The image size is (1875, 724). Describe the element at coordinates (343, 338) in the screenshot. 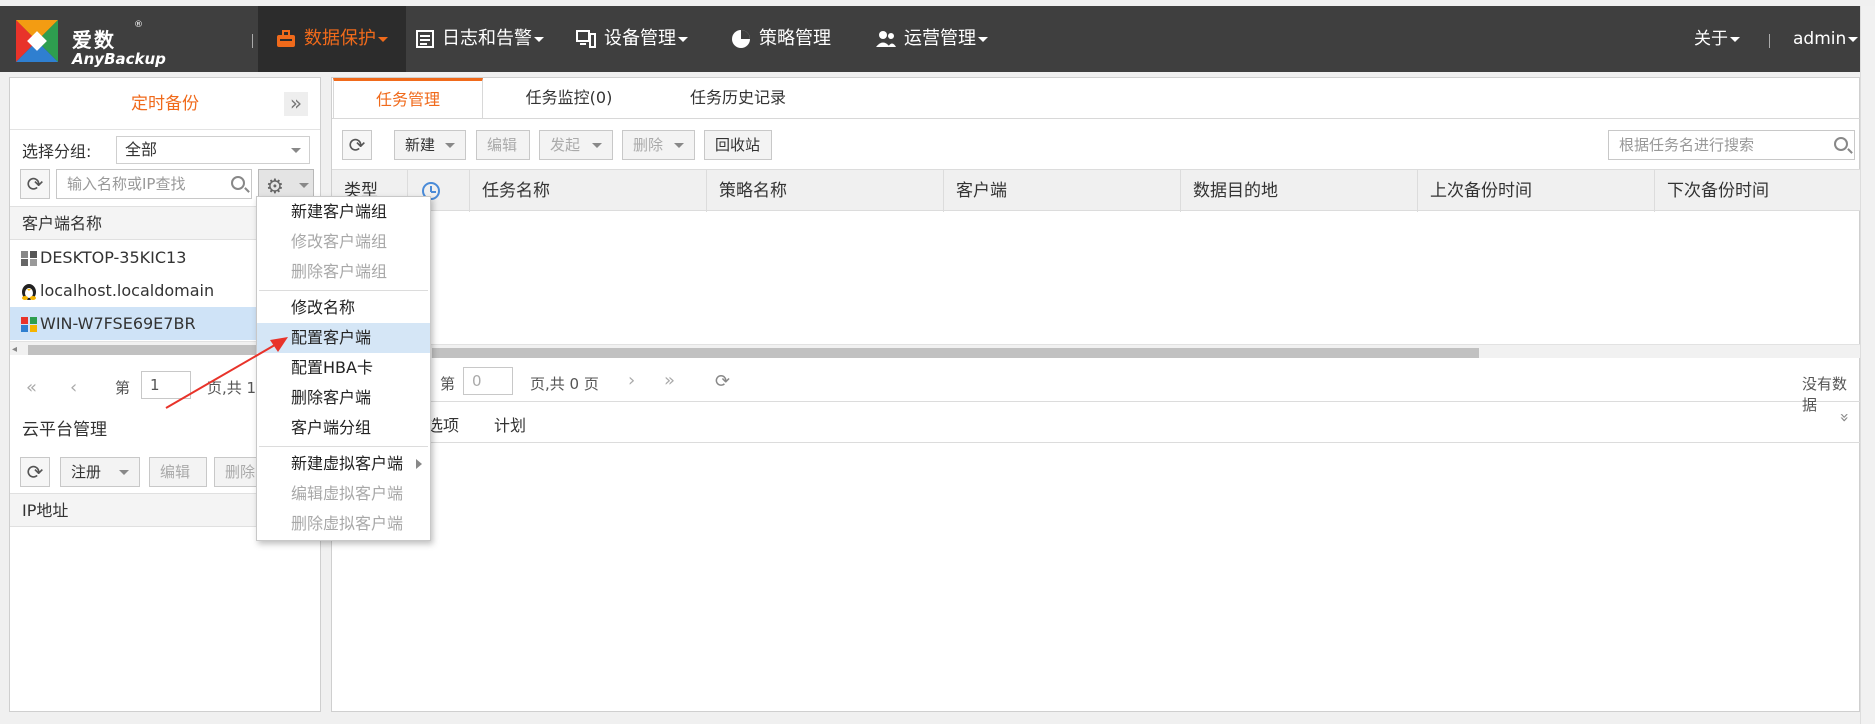

I see `menu-configure-client: 配置客户端` at that location.